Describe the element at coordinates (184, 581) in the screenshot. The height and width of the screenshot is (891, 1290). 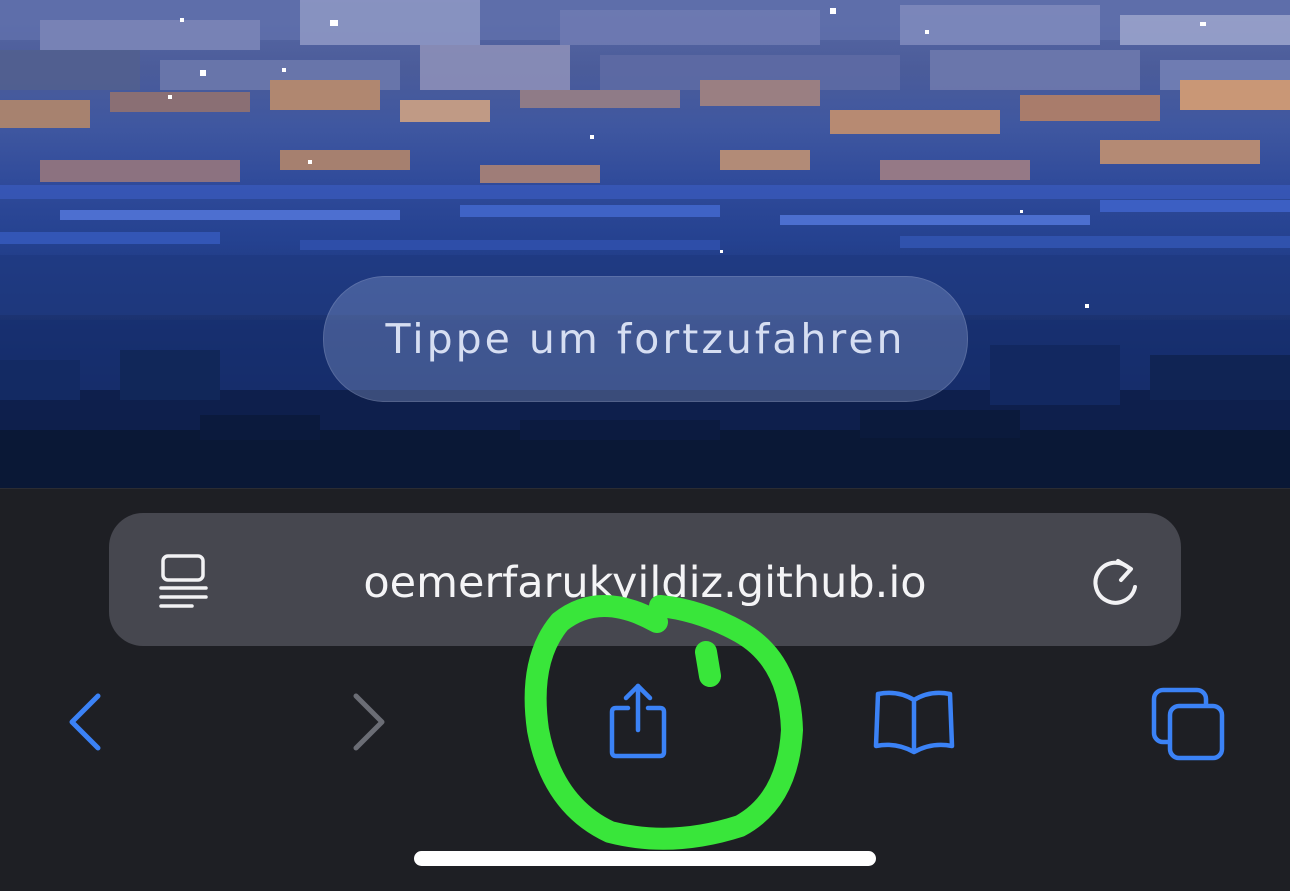
I see `reader-mode-icon` at that location.